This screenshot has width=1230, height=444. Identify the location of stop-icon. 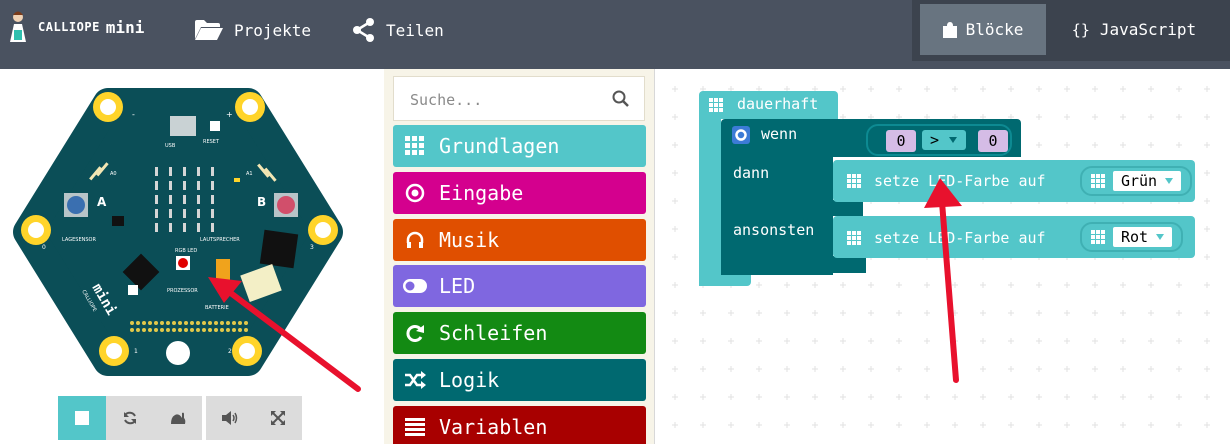
(82, 418).